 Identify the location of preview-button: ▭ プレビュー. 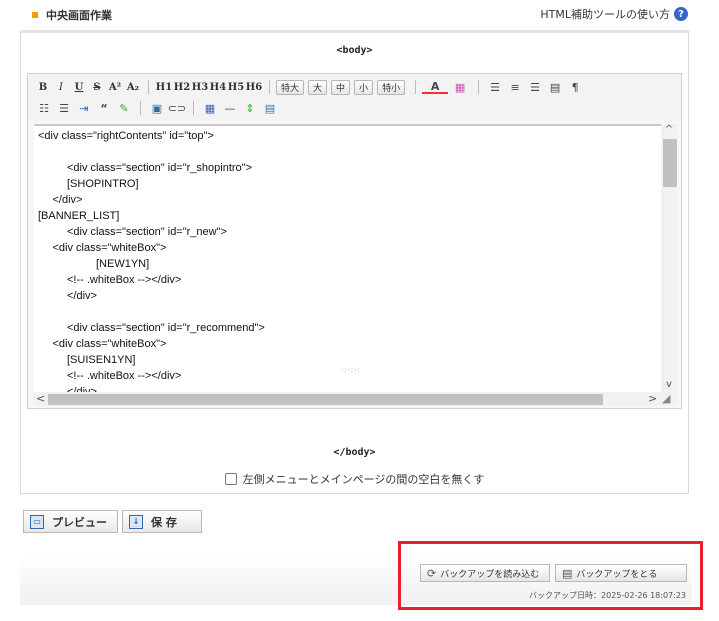
(70, 521).